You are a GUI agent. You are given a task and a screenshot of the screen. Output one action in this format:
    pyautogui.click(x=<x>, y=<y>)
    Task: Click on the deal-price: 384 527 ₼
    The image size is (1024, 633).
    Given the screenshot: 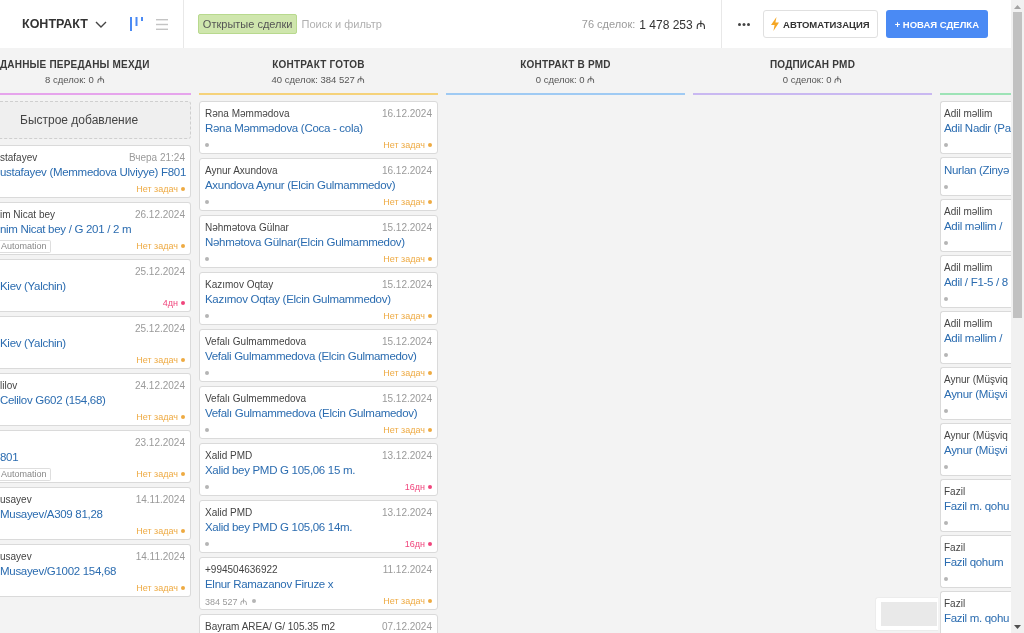 What is the action you would take?
    pyautogui.click(x=226, y=601)
    